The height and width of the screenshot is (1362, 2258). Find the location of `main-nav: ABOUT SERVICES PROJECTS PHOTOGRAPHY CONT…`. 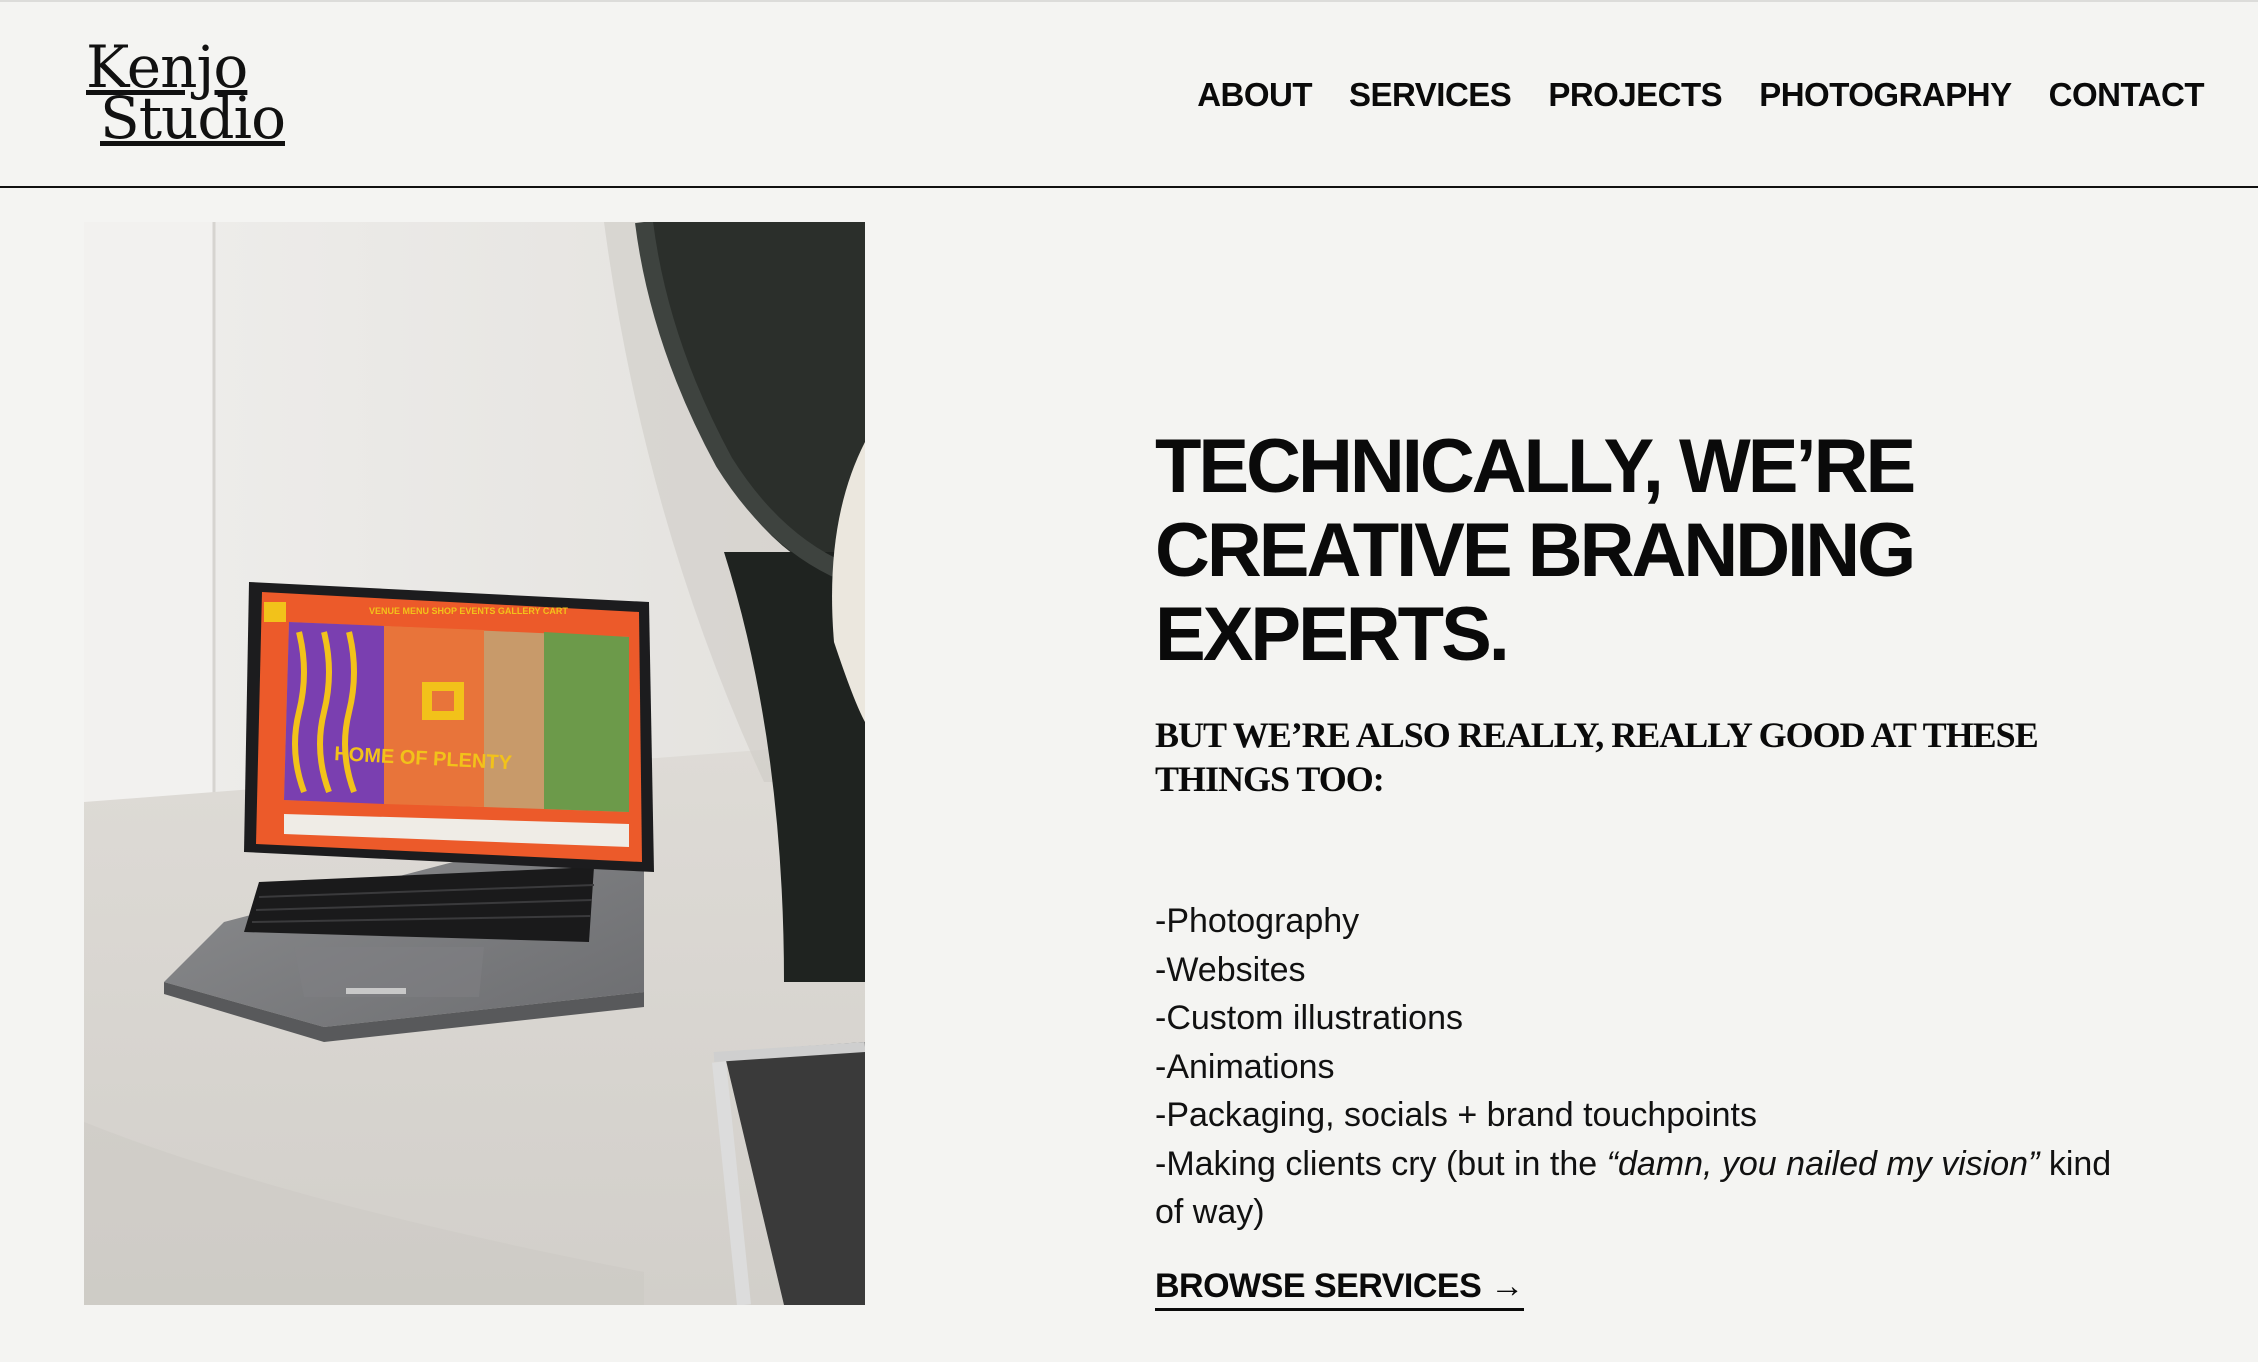

main-nav: ABOUT SERVICES PROJECTS PHOTOGRAPHY CONT… is located at coordinates (1682, 95).